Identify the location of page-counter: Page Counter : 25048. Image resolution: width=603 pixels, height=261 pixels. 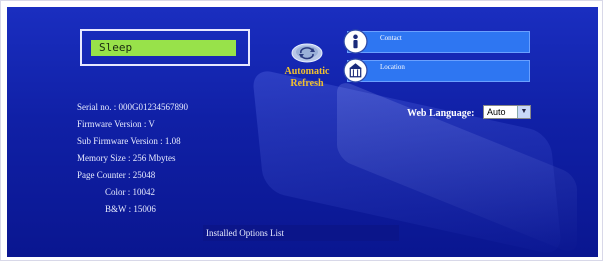
(116, 175).